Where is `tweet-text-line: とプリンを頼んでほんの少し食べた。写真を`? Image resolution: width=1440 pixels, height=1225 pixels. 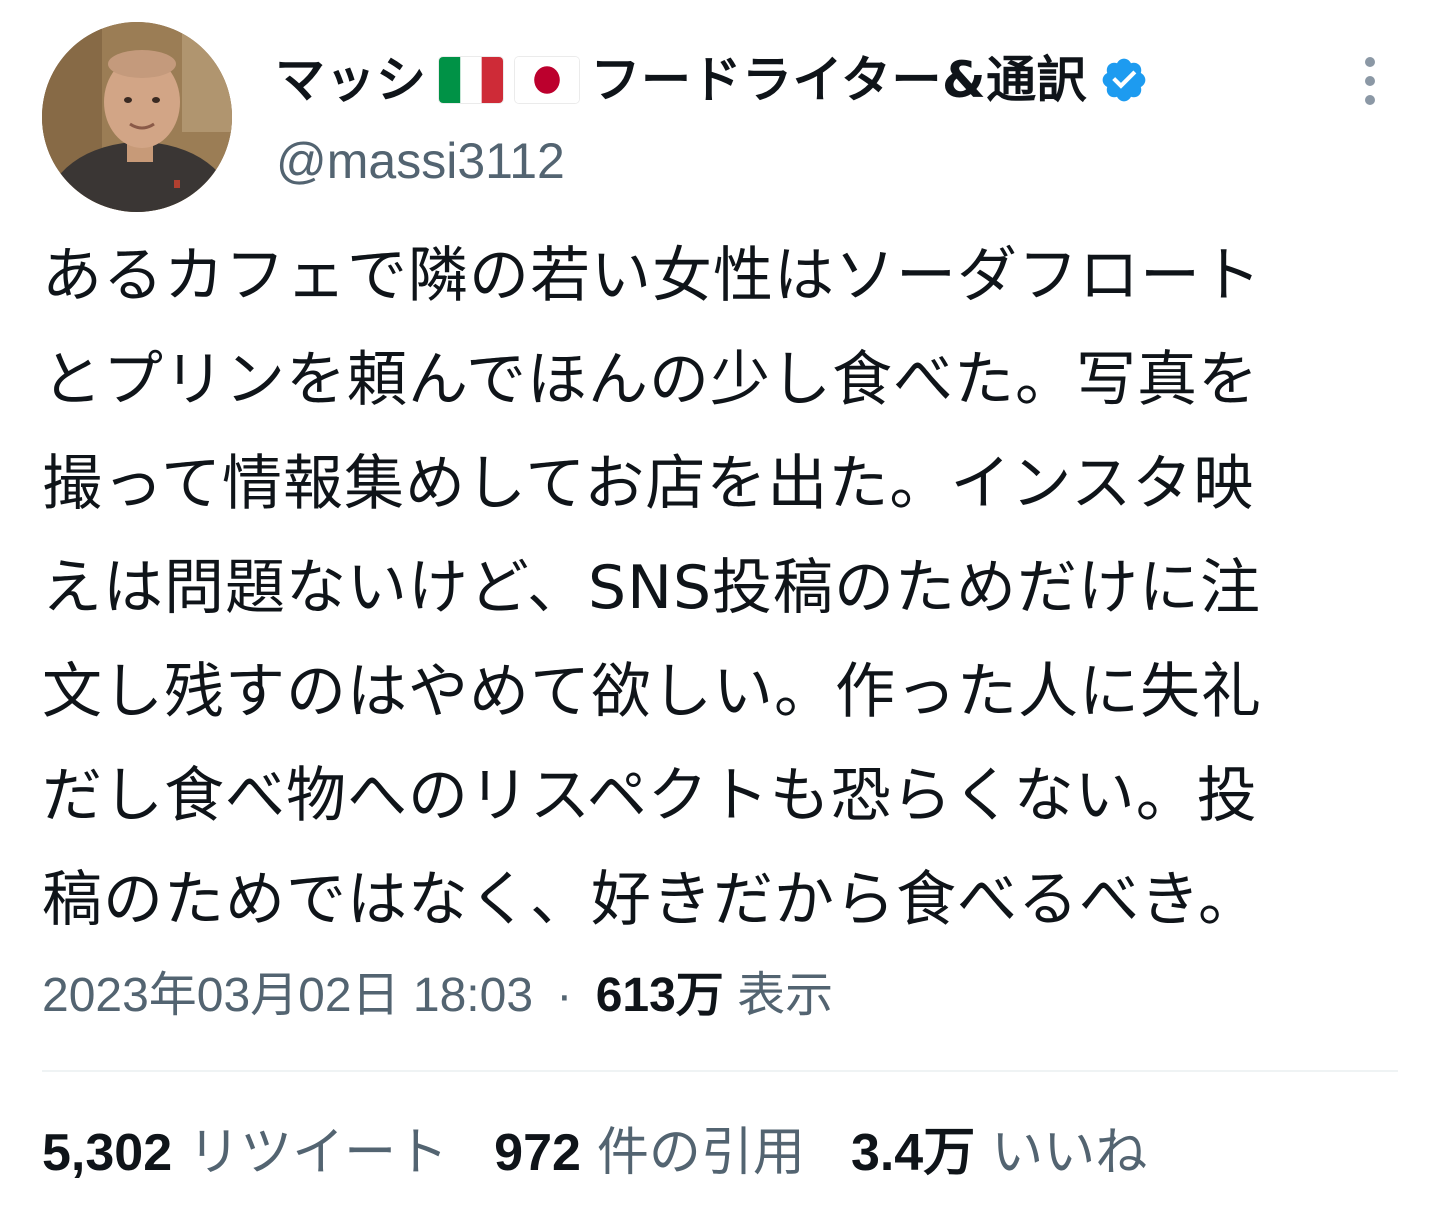
tweet-text-line: とプリンを頼んでほんの少し食べた。写真を is located at coordinates (650, 380).